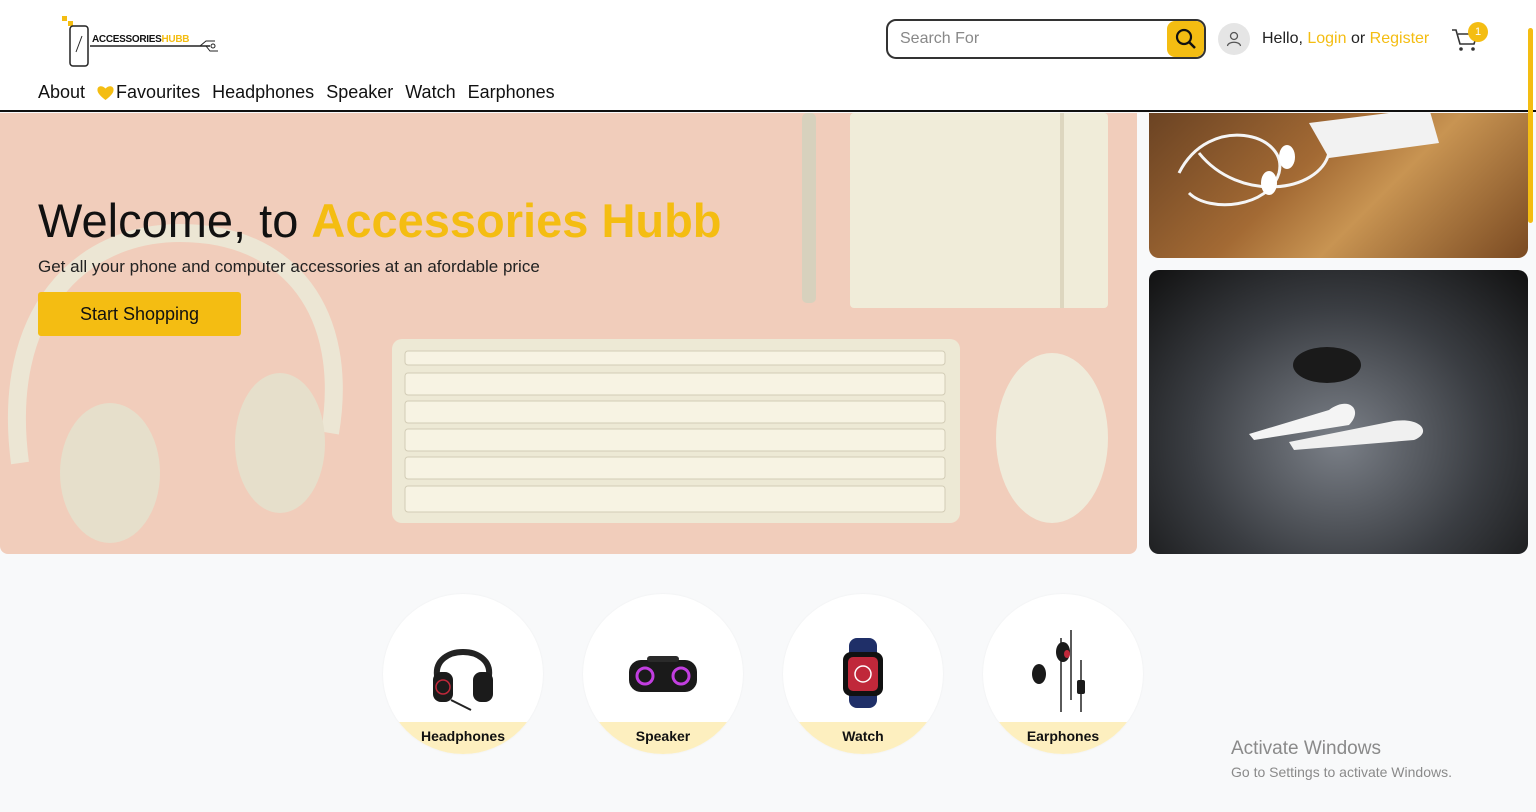  What do you see at coordinates (105, 92) in the screenshot?
I see `heart-icon` at bounding box center [105, 92].